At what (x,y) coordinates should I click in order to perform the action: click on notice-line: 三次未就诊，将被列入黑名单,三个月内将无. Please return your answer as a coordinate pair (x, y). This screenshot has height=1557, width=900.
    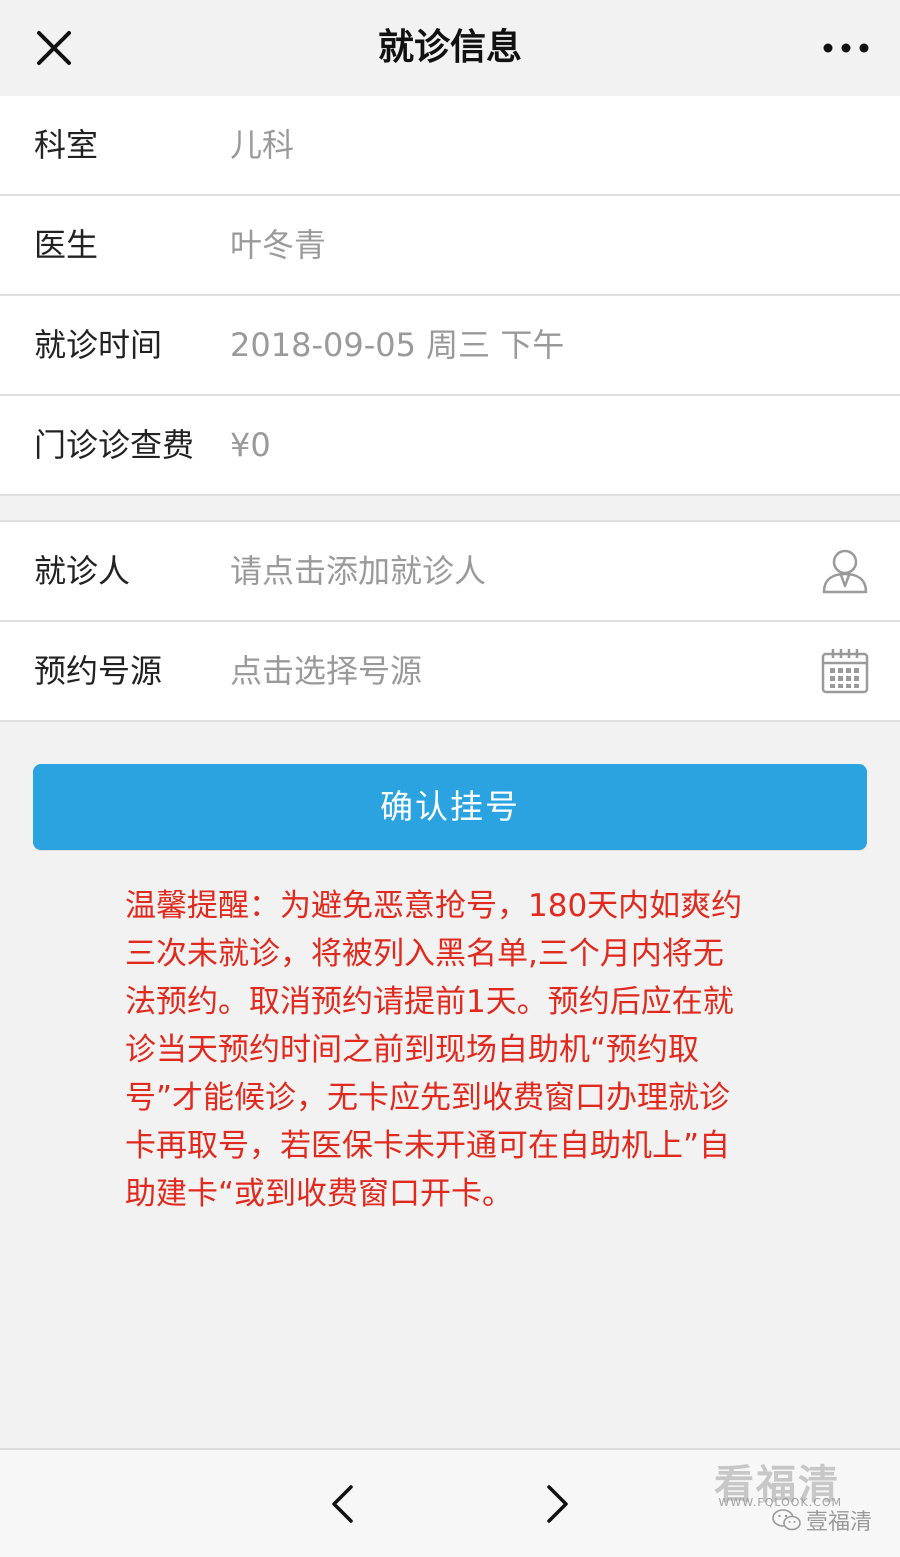
    Looking at the image, I should click on (424, 954).